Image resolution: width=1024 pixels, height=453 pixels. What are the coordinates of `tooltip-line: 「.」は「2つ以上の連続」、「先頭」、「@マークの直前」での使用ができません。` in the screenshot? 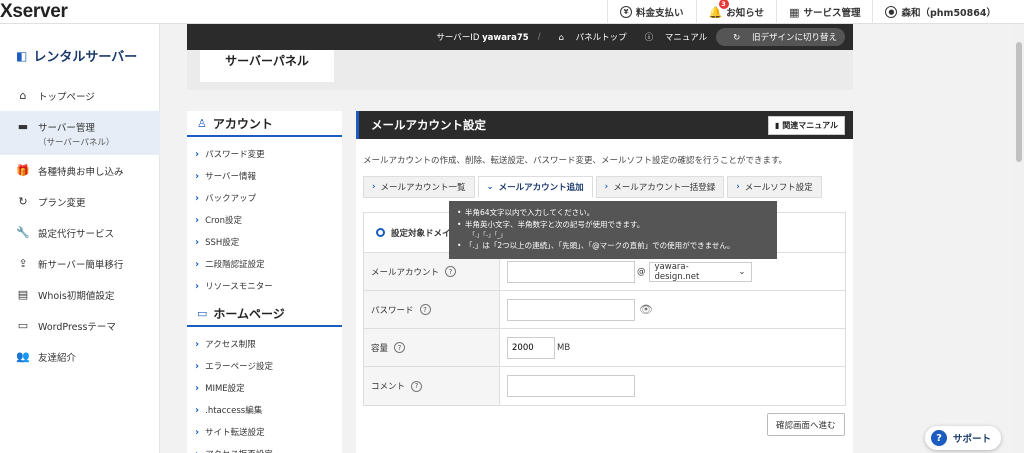 It's located at (613, 246).